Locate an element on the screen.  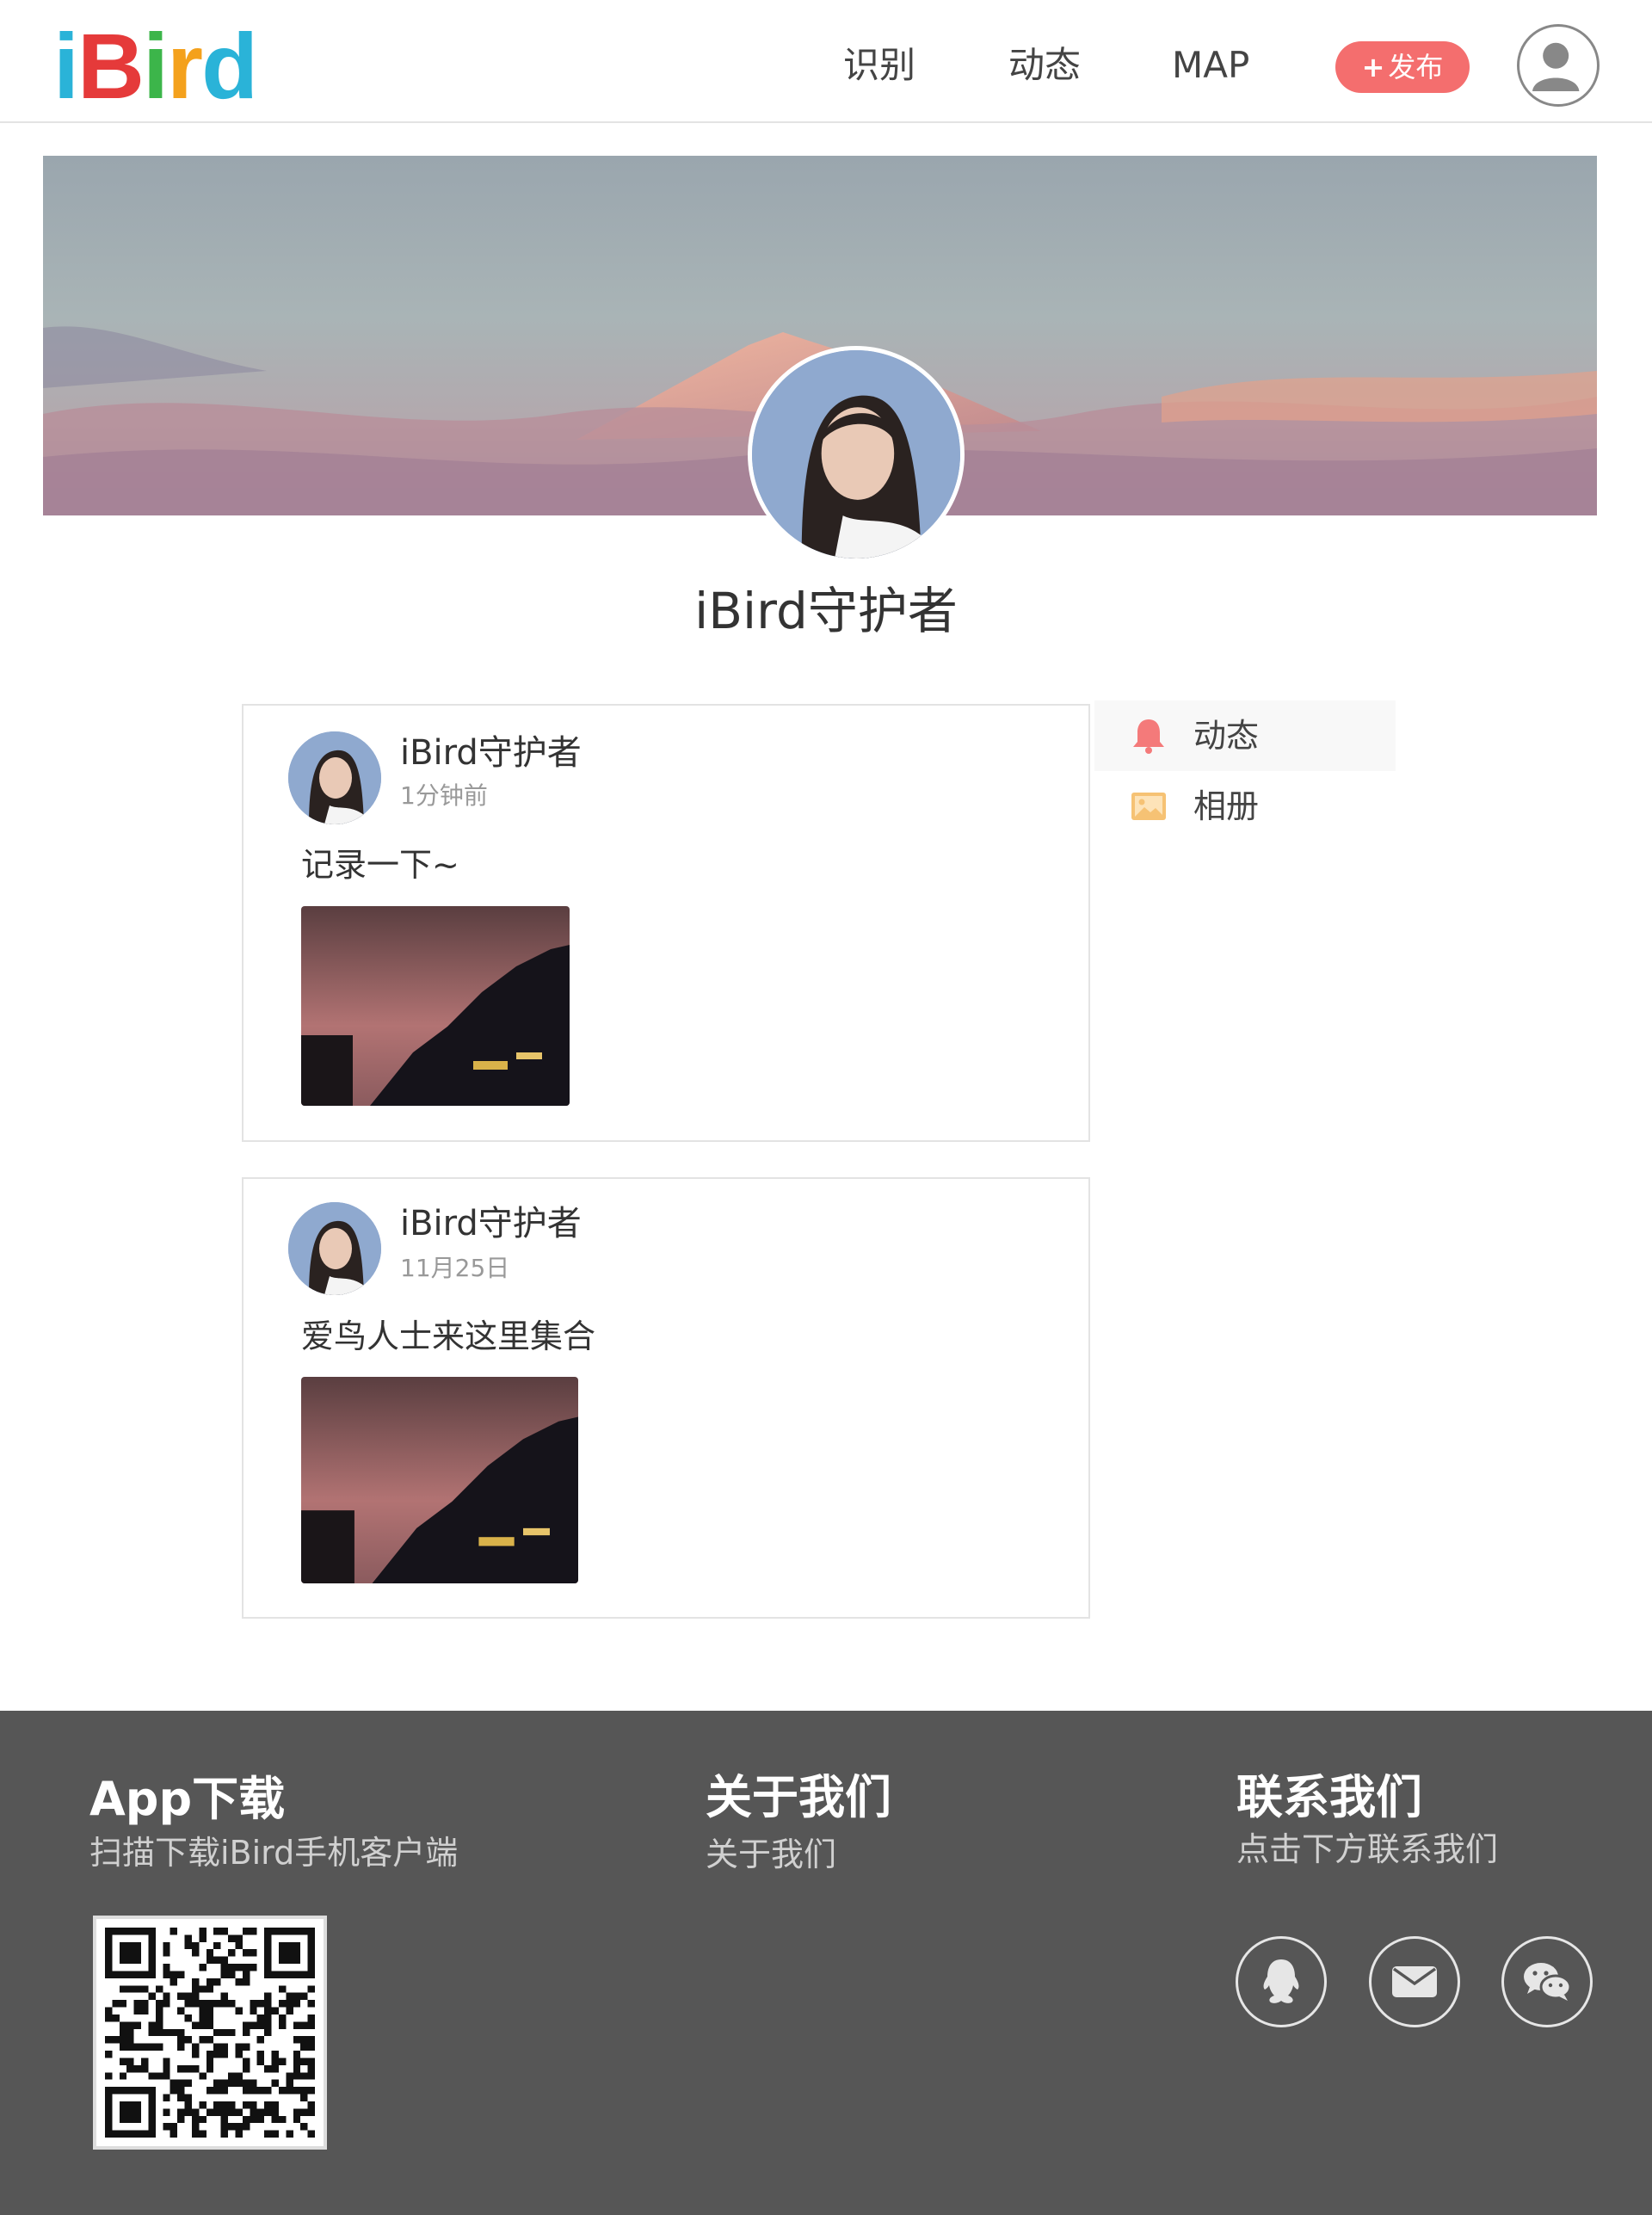
side-item-feed: 动态 is located at coordinates (1245, 735).